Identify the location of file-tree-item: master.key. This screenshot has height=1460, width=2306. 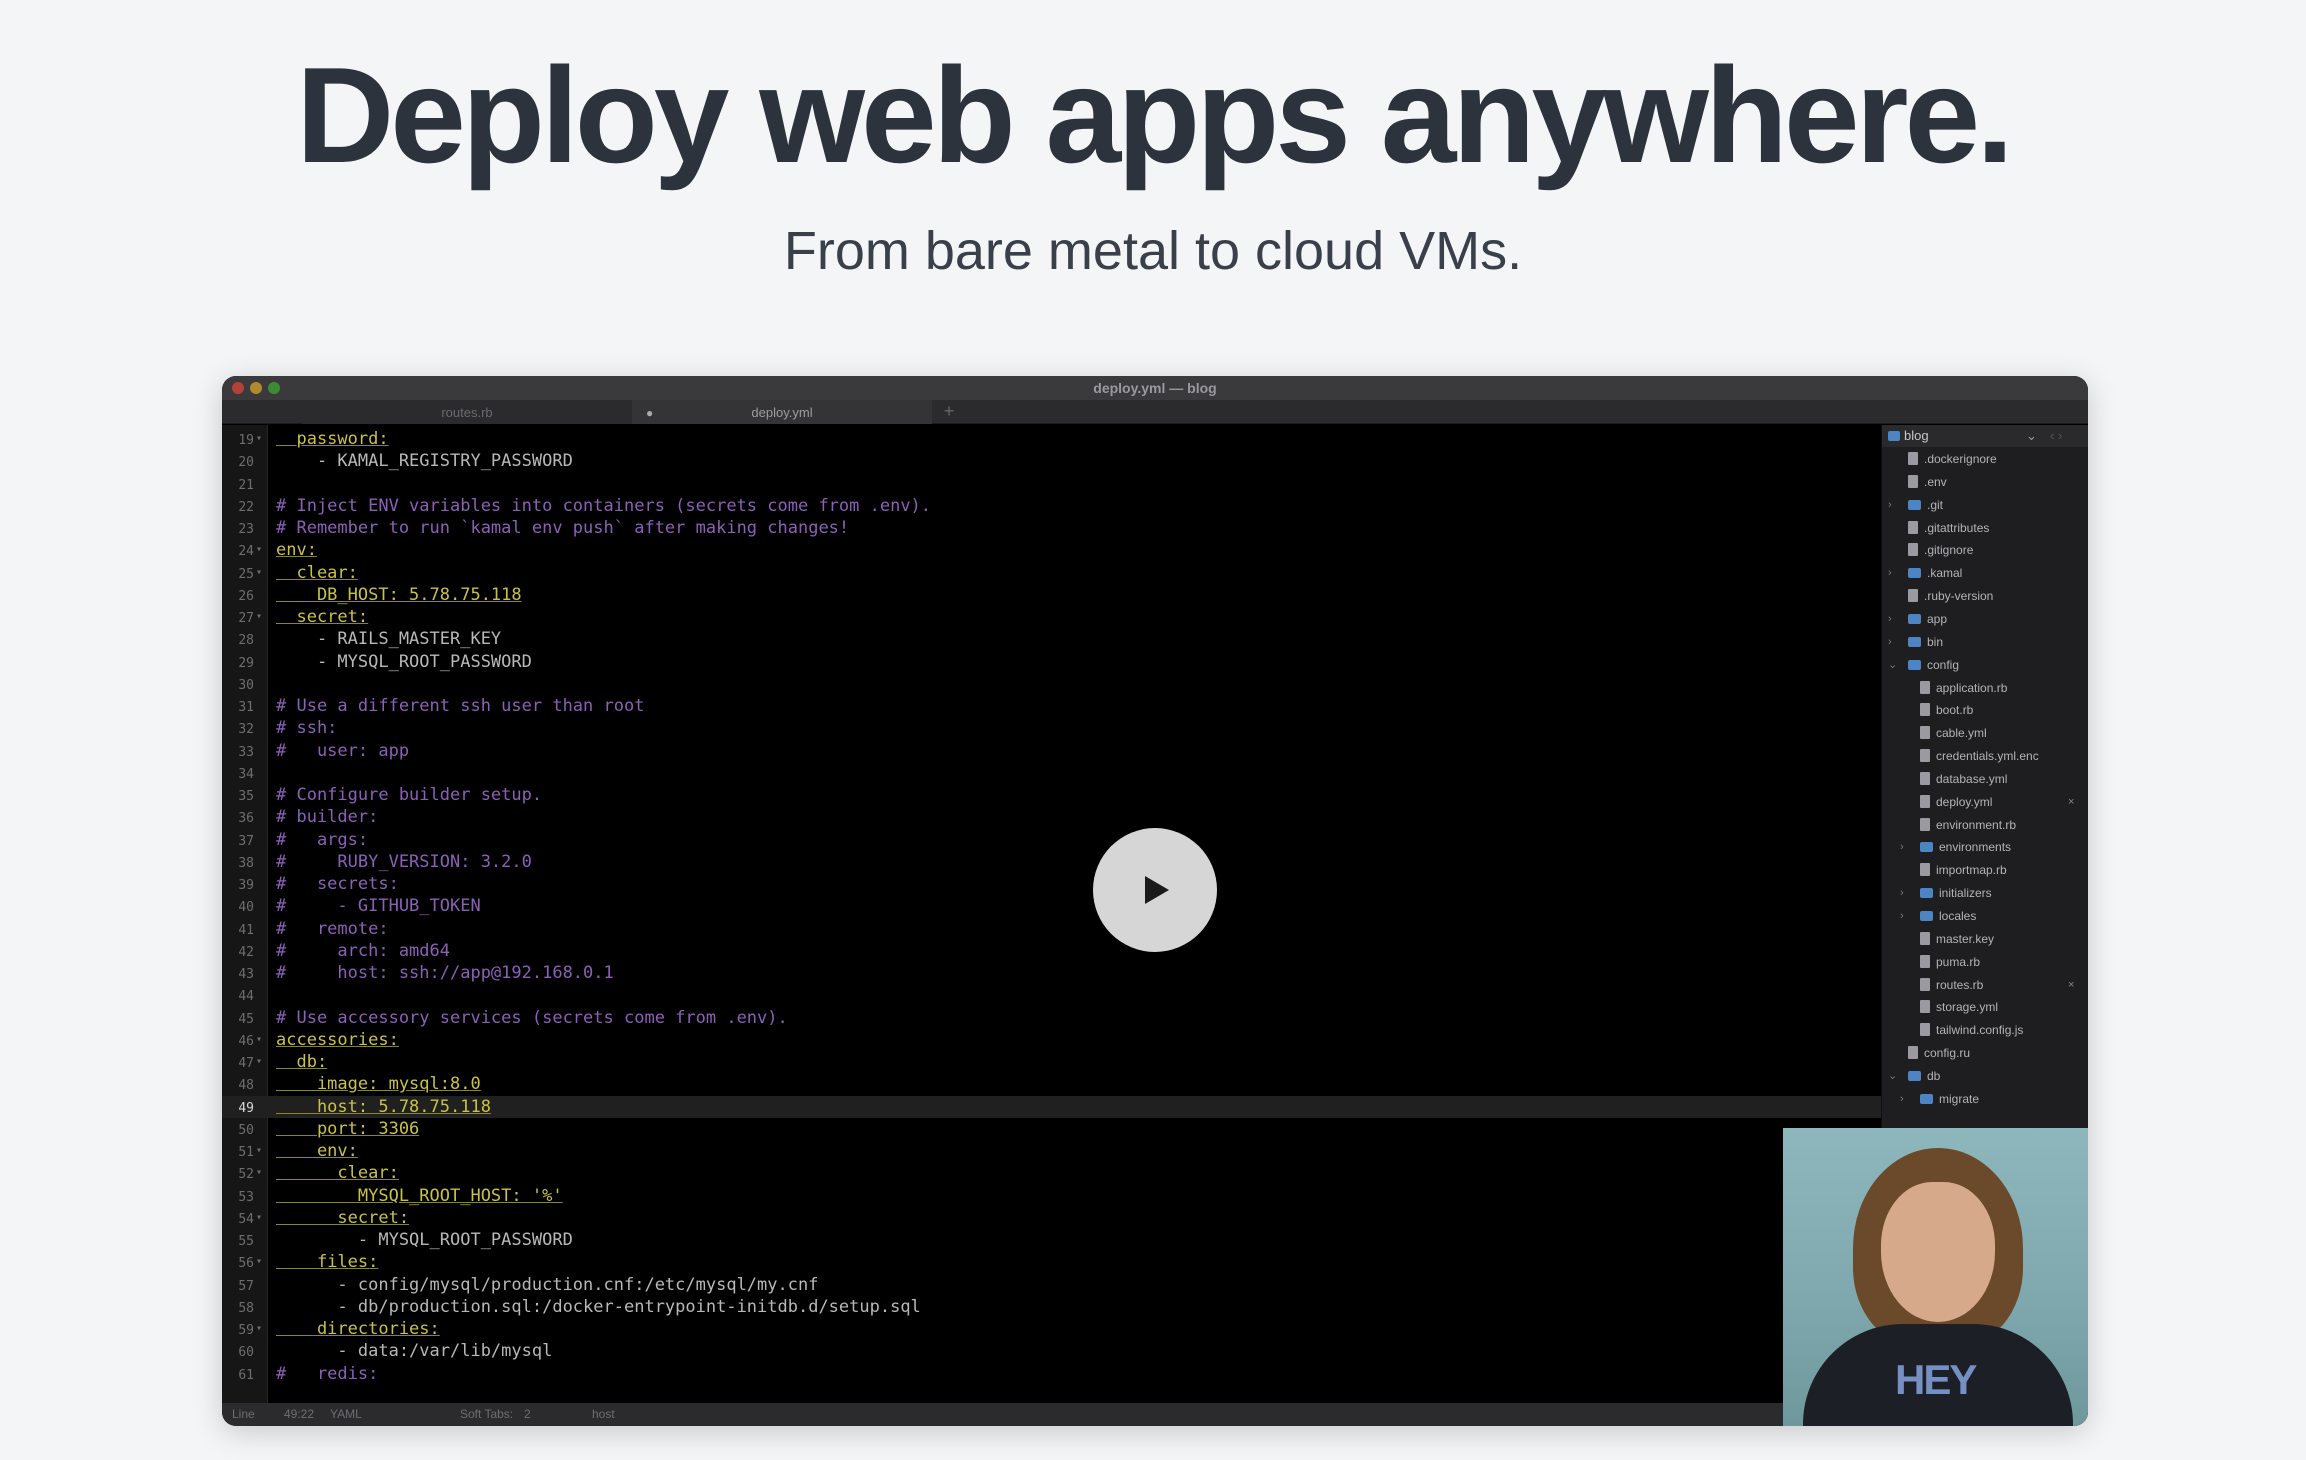
(1957, 939).